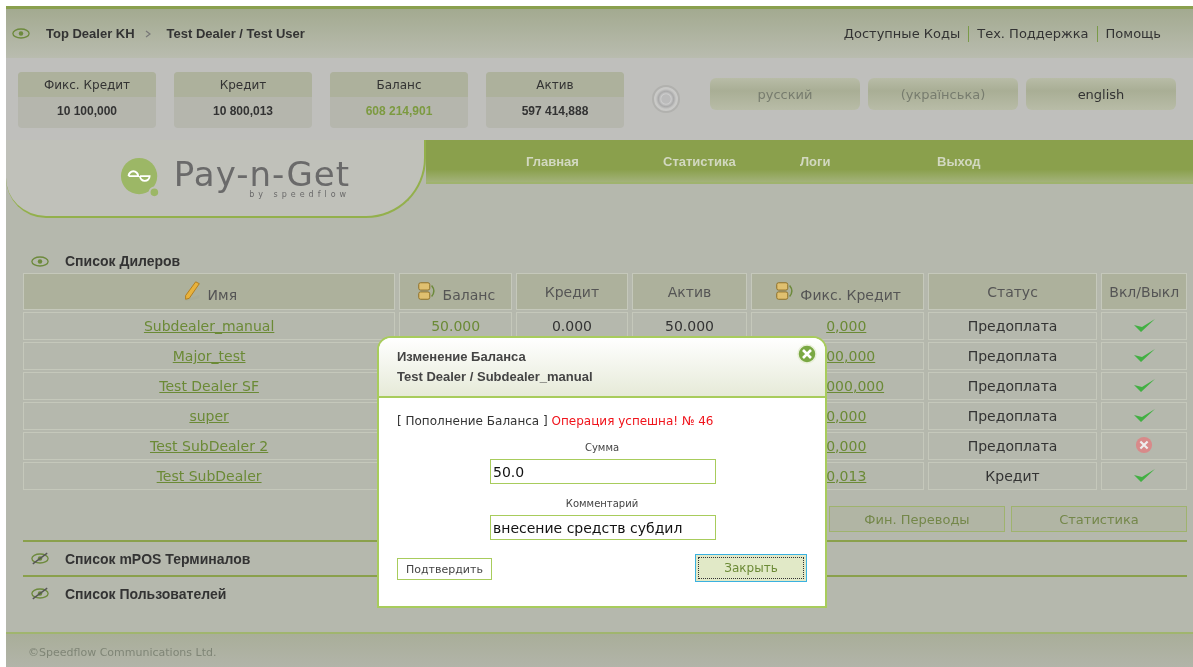  What do you see at coordinates (209, 386) in the screenshot?
I see `dealer-link: Test Dealer SF` at bounding box center [209, 386].